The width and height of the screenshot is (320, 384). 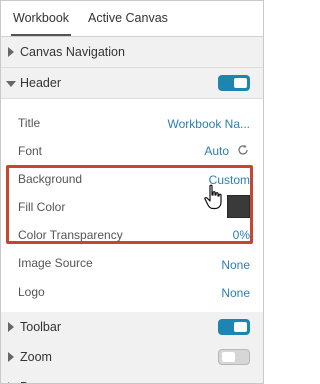 I want to click on image-source-label: Image Source, so click(x=55, y=263).